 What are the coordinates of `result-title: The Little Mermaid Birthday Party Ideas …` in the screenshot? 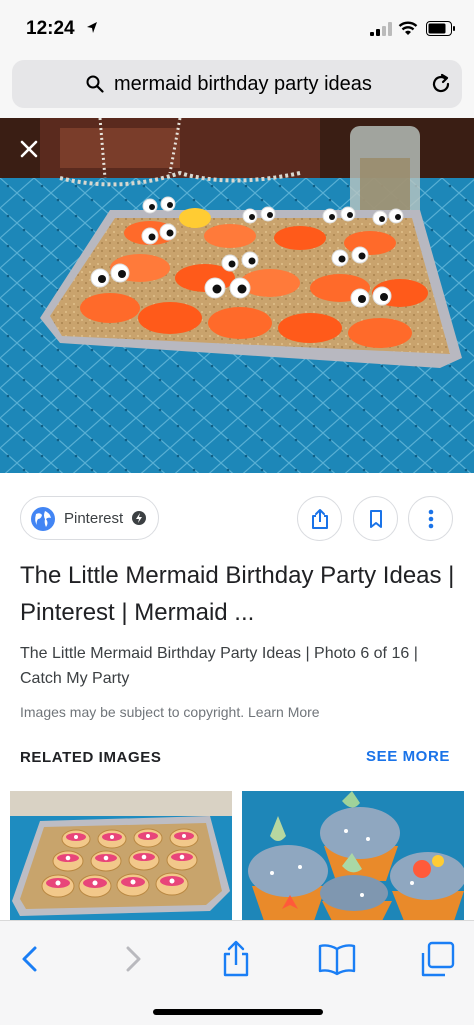 It's located at (240, 594).